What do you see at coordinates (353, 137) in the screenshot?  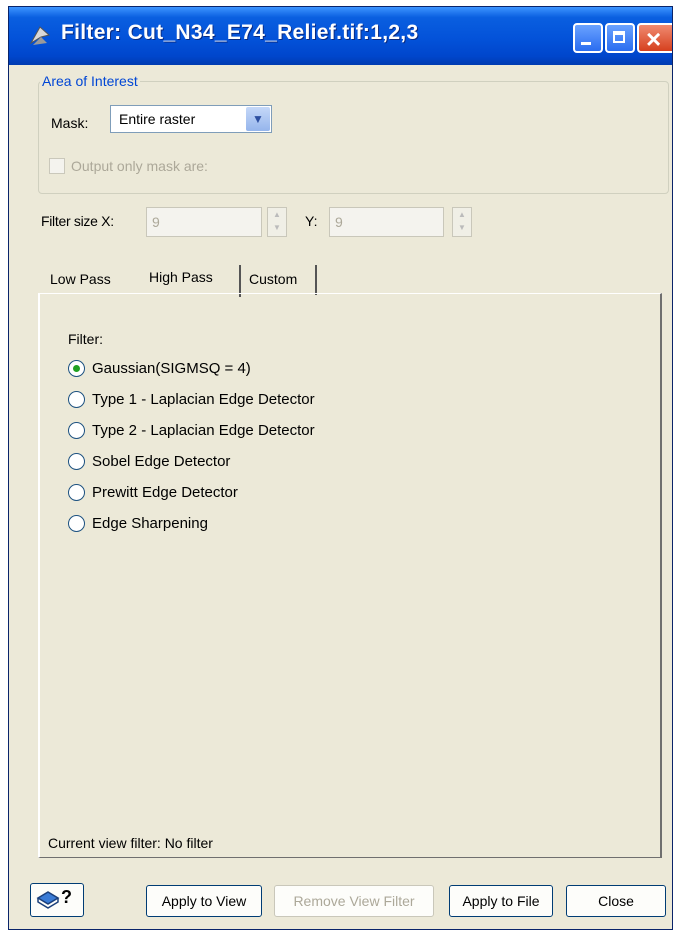 I see `area-of-interest-group` at bounding box center [353, 137].